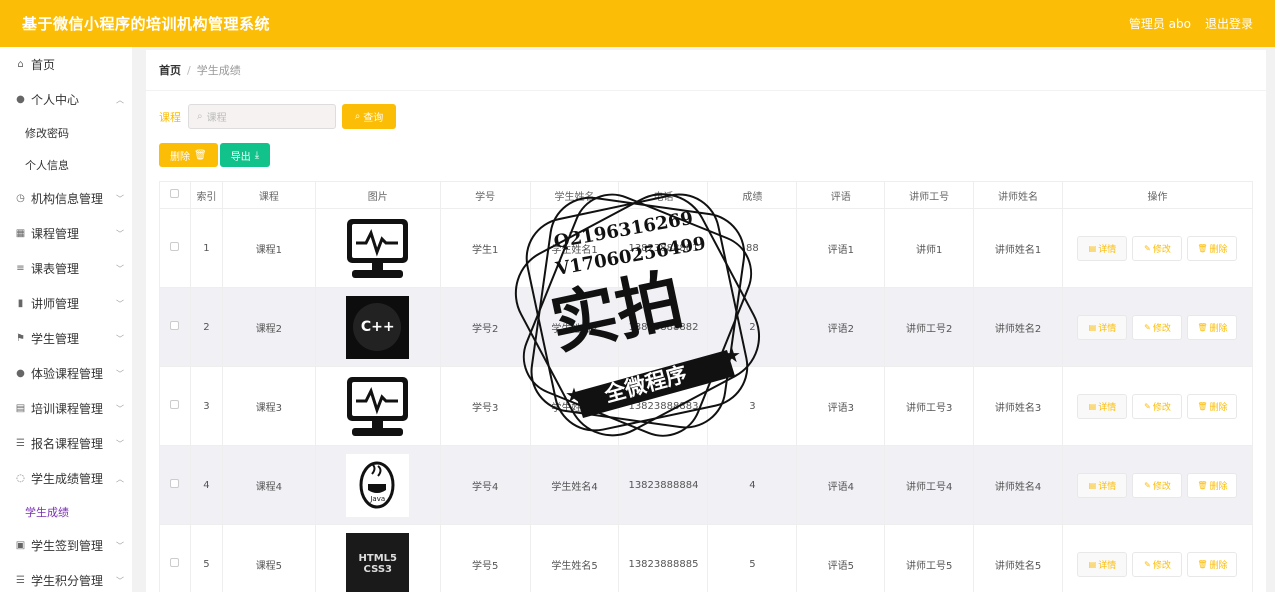 The height and width of the screenshot is (592, 1275). I want to click on cell-sname: 学生姓名4, so click(574, 485).